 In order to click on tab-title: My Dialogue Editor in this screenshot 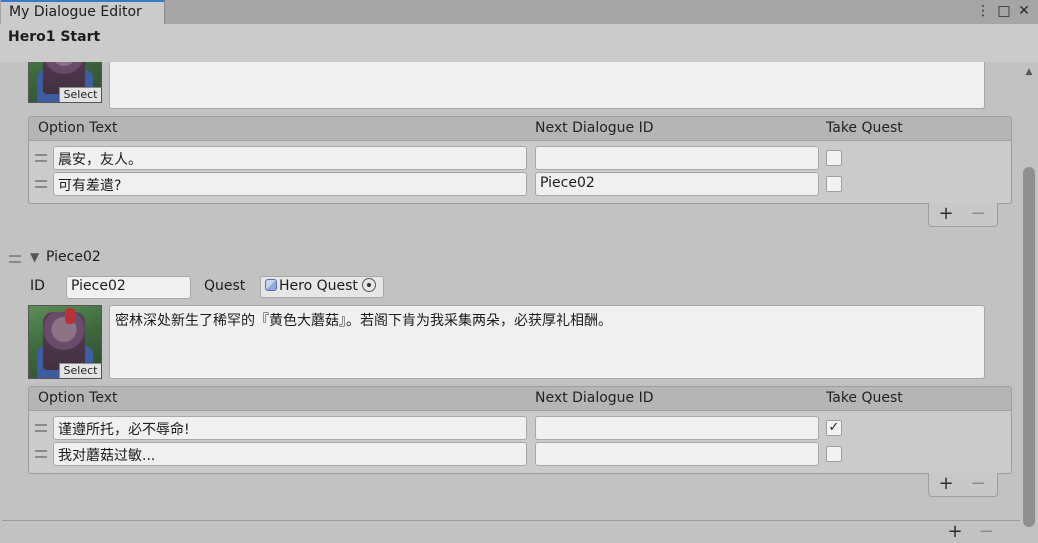, I will do `click(75, 12)`.